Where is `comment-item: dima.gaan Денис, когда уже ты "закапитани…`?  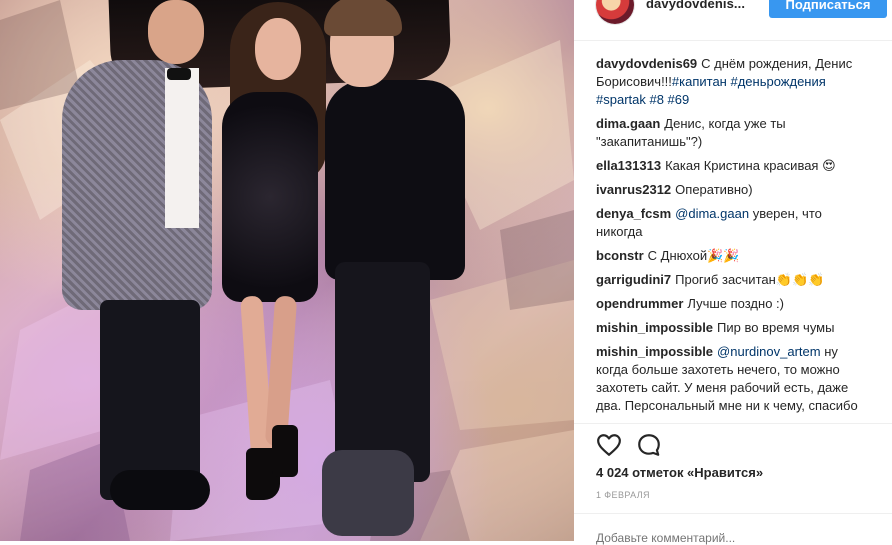 comment-item: dima.gaan Денис, когда уже ты "закапитани… is located at coordinates (733, 133).